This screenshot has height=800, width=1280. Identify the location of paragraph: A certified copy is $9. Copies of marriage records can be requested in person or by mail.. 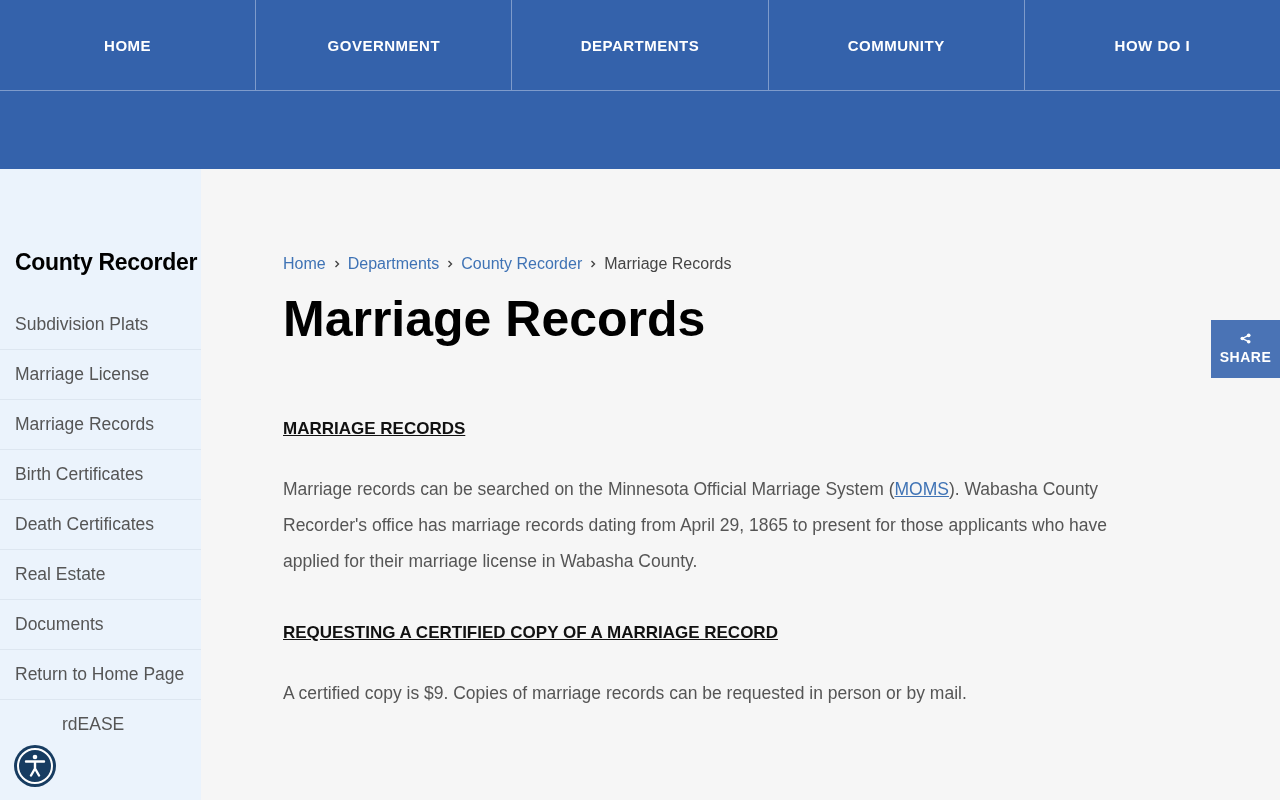
(625, 693).